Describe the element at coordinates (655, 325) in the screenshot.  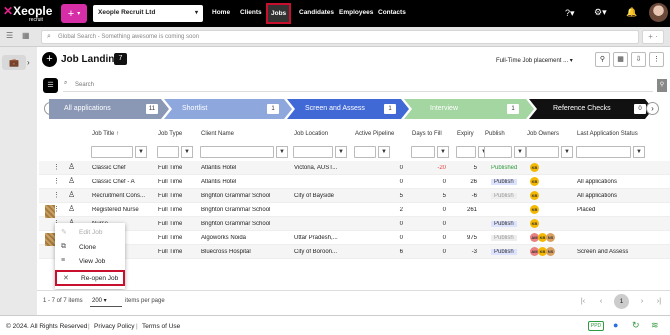
I see `wifi-icon: ≋` at that location.